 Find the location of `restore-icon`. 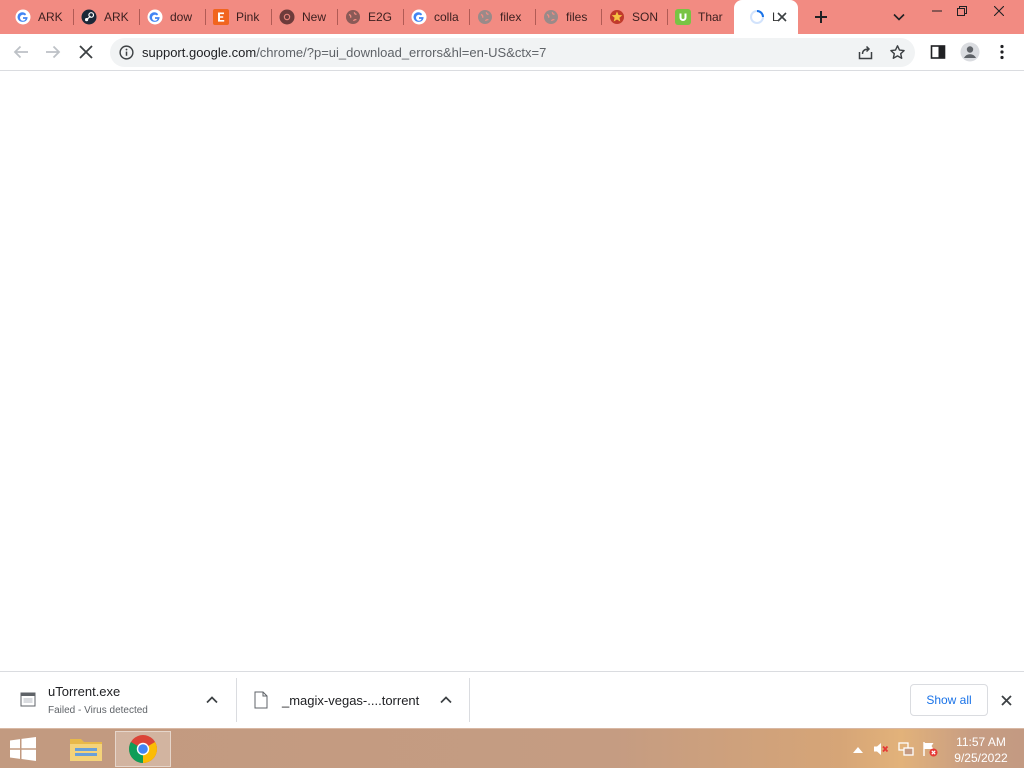

restore-icon is located at coordinates (962, 11).